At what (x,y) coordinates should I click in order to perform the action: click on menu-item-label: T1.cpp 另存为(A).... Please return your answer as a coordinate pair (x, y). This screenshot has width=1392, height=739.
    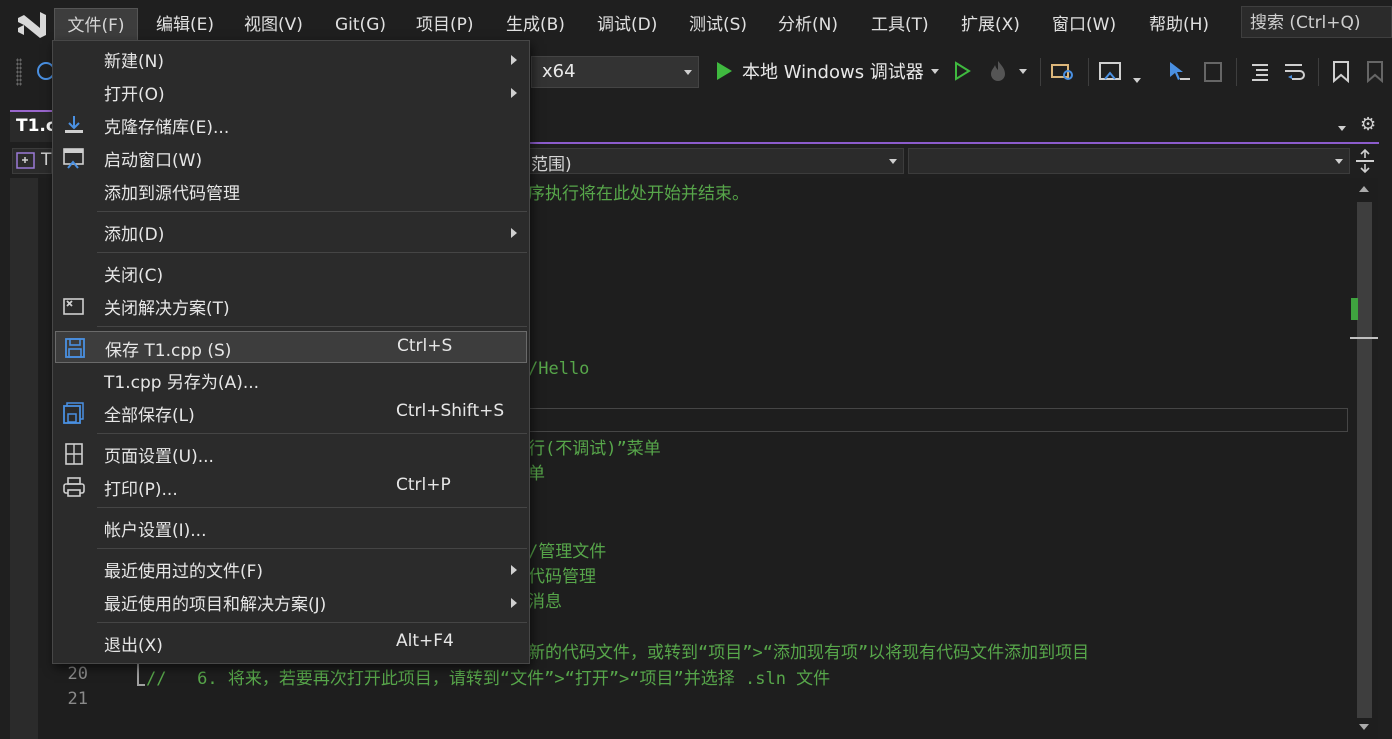
    Looking at the image, I should click on (182, 383).